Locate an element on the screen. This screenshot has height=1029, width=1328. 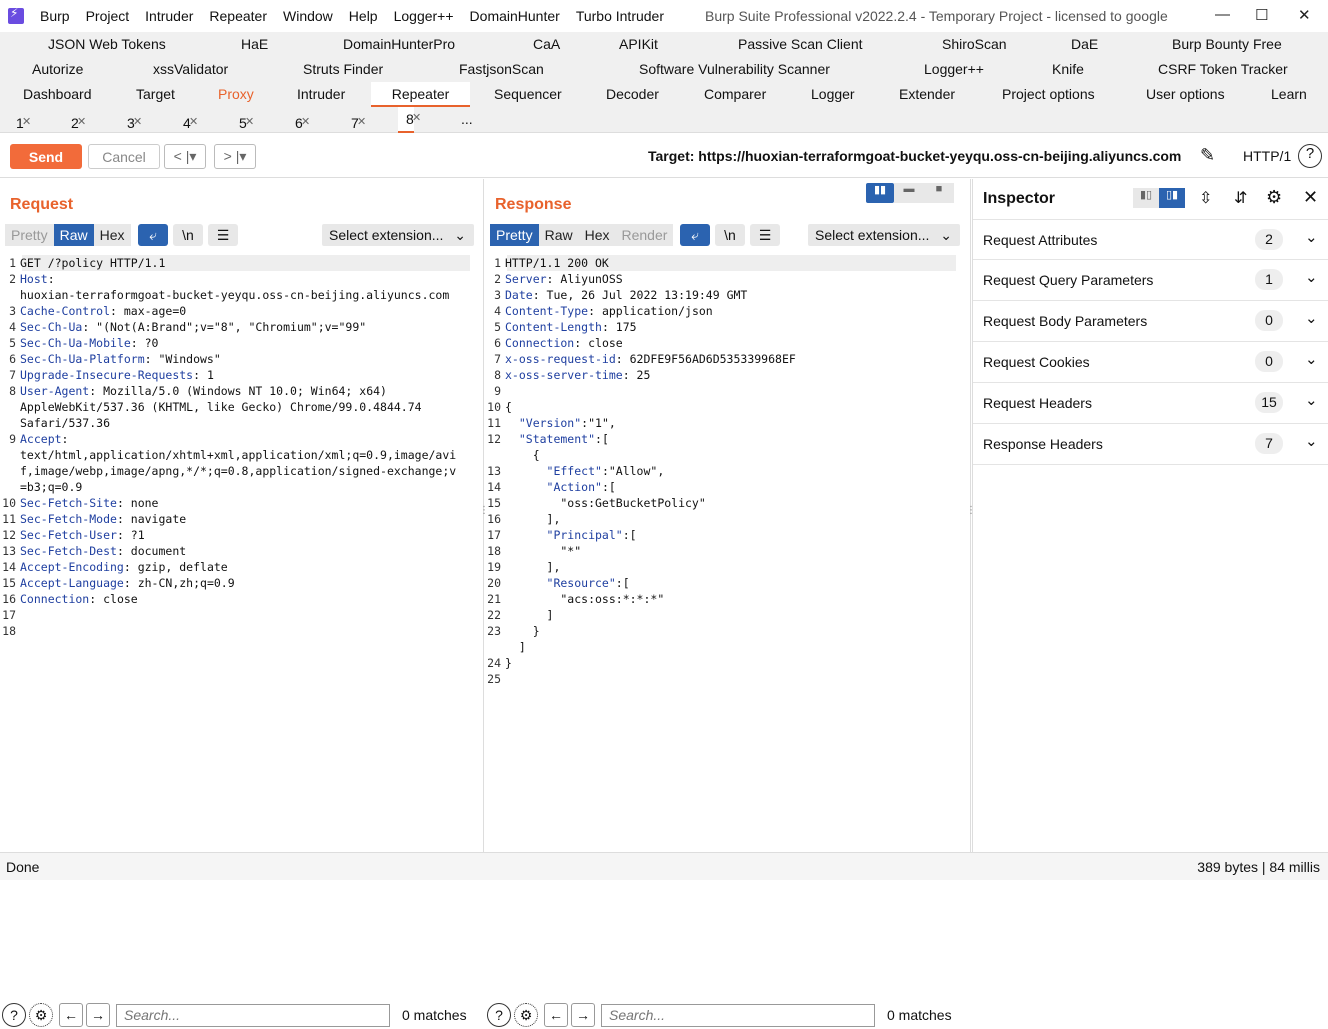
tab-logger: Logger is located at coordinates (833, 94).